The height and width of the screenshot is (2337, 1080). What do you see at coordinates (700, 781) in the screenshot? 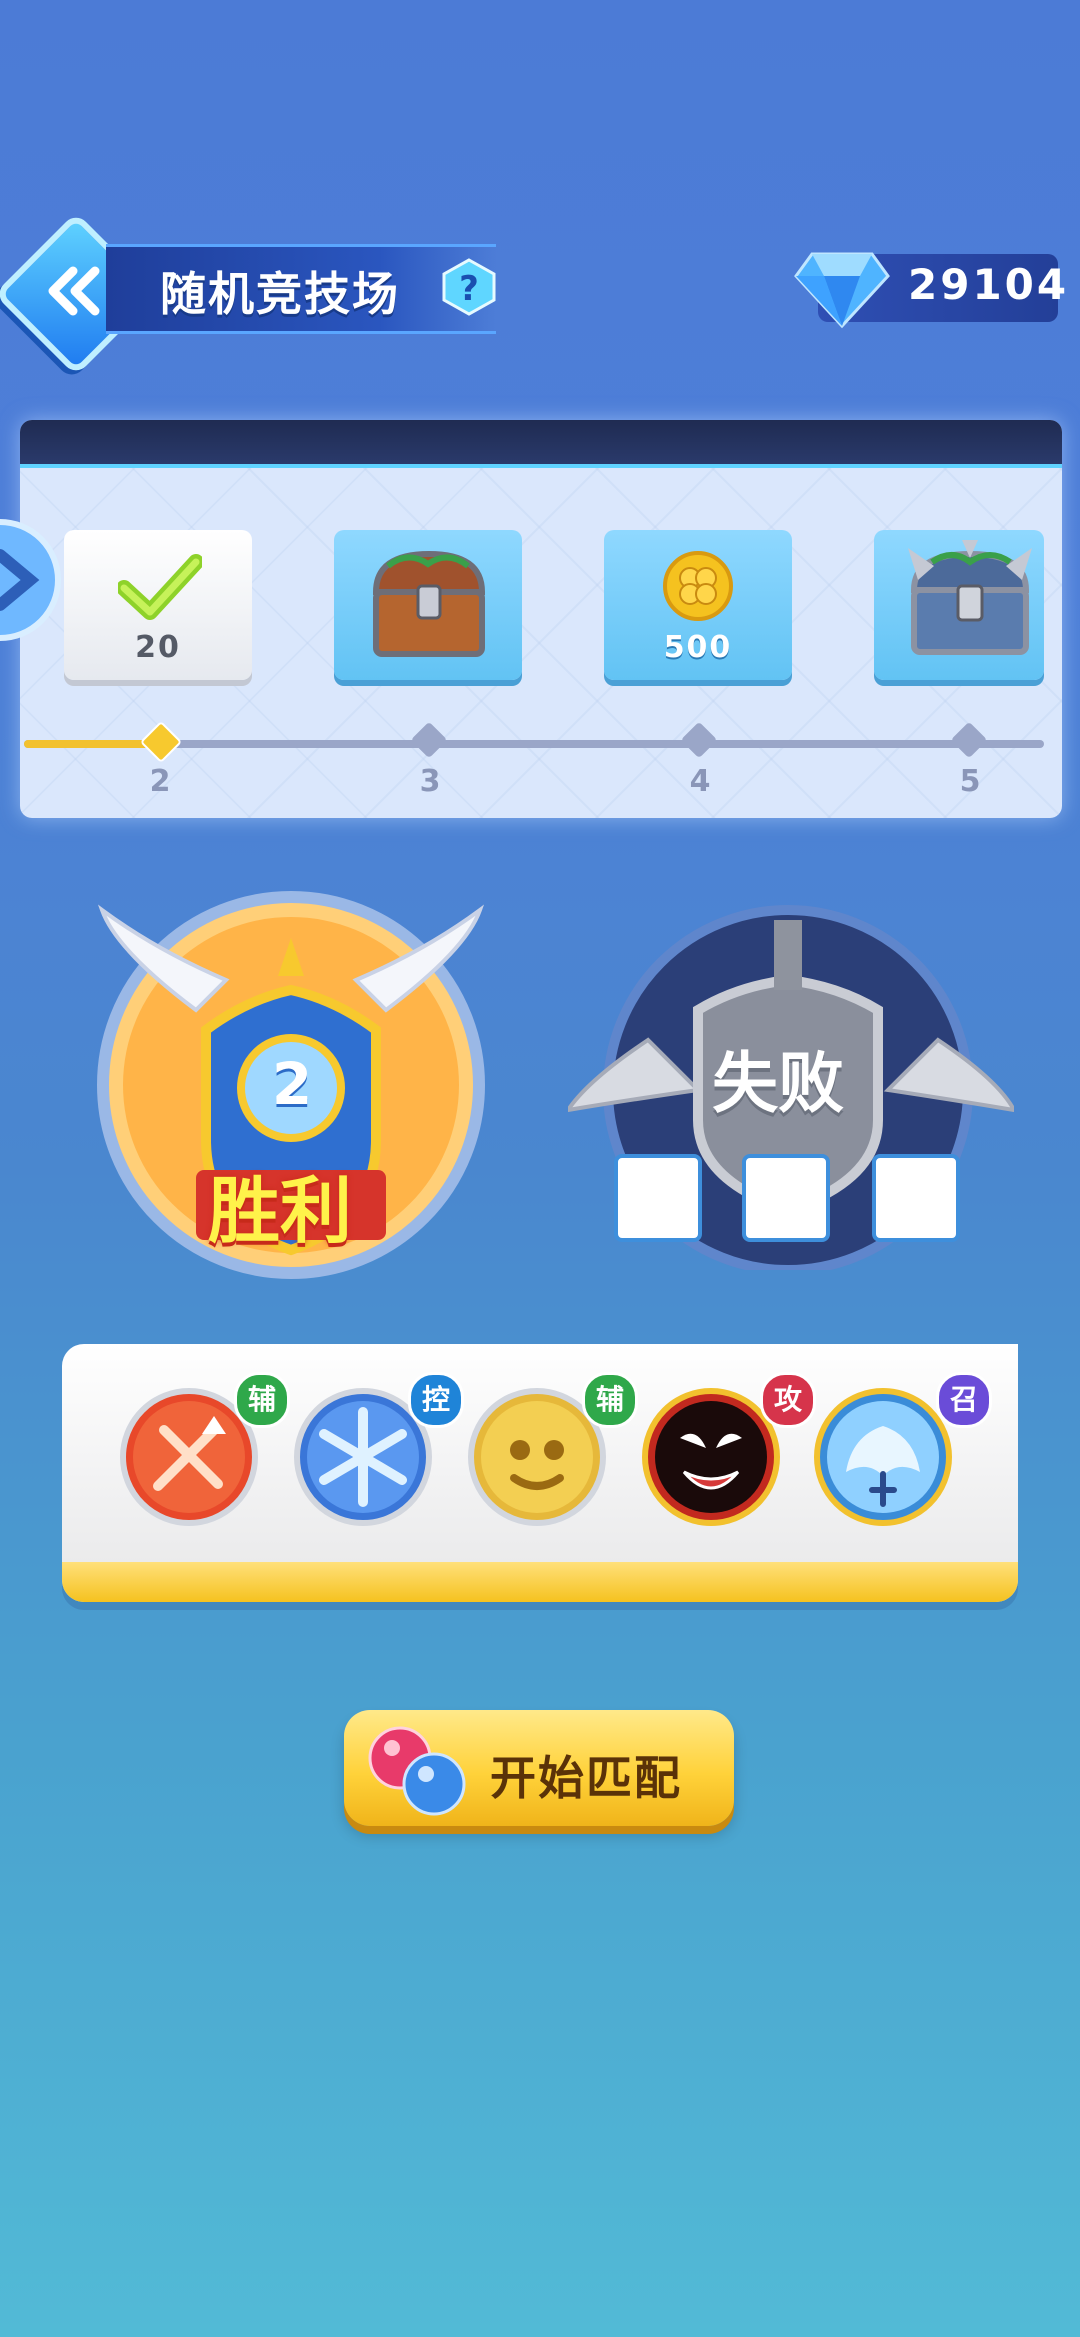
I see `node-number: 4` at bounding box center [700, 781].